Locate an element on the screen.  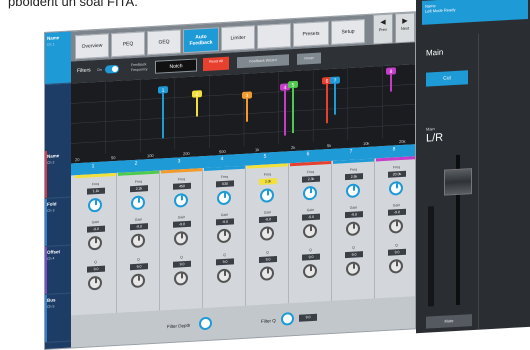
tab-limiter: Limiter is located at coordinates (238, 38).